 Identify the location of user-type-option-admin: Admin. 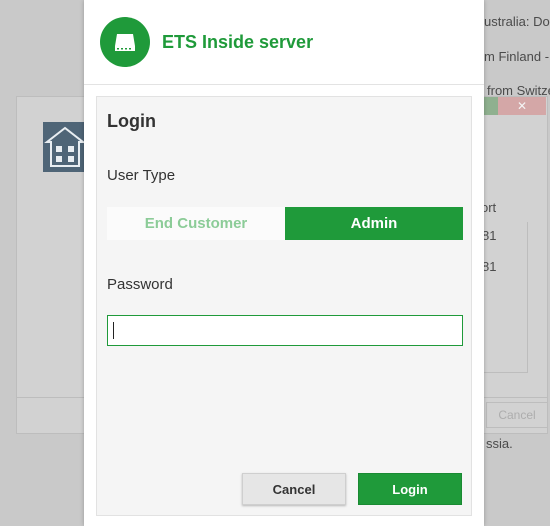
(374, 223).